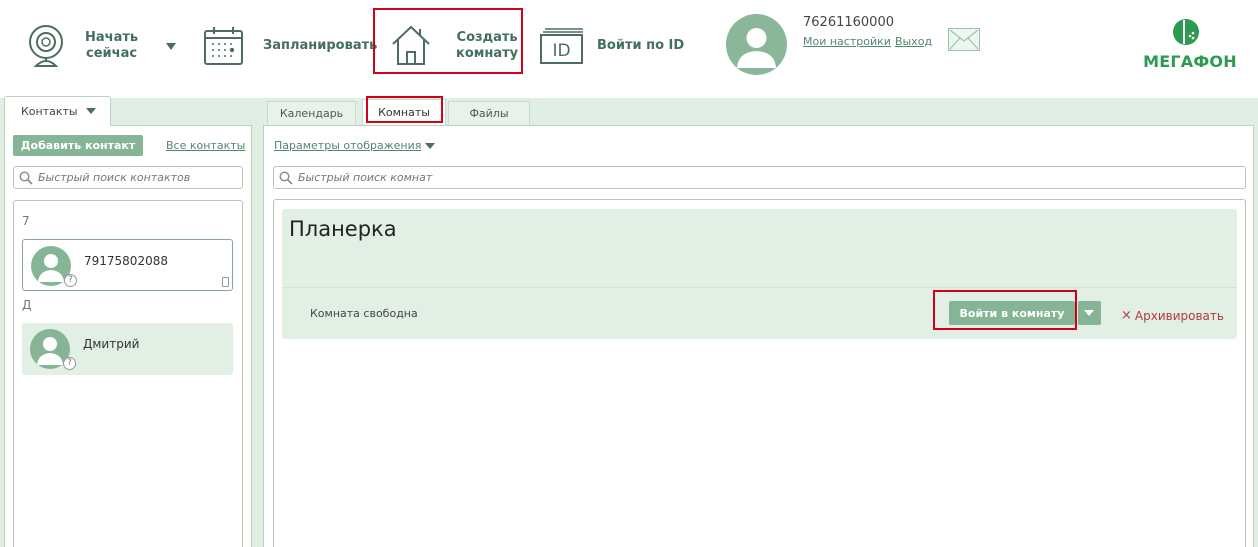  Describe the element at coordinates (848, 22) in the screenshot. I see `user-number: 76261160000` at that location.